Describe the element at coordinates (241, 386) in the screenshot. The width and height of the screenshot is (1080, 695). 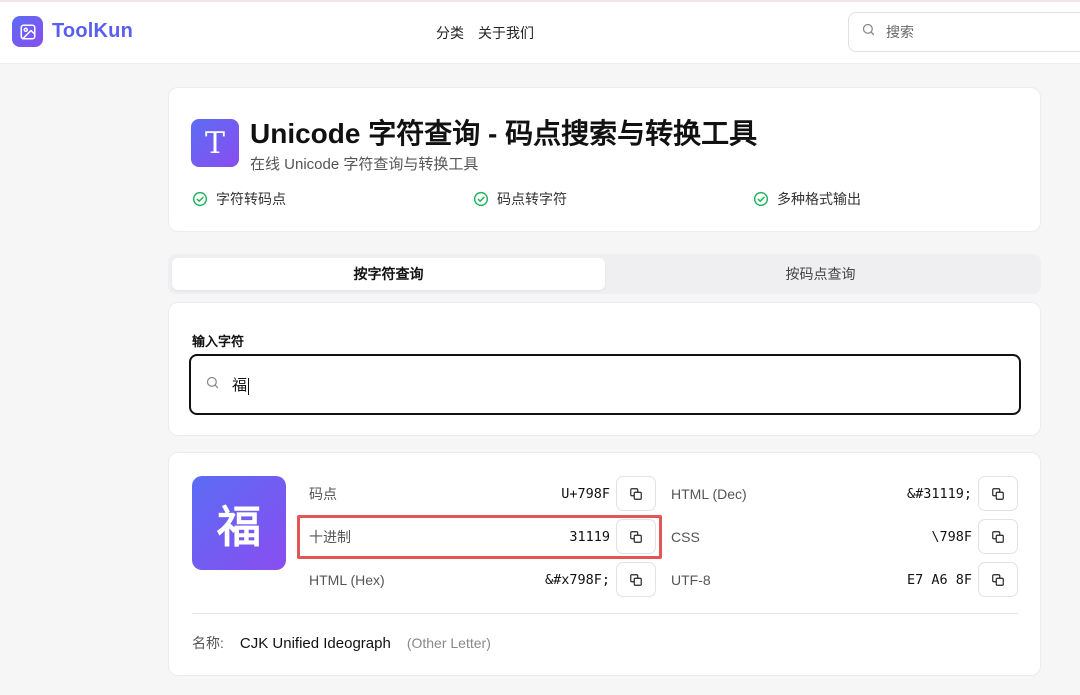
I see `character-input-value: 福` at that location.